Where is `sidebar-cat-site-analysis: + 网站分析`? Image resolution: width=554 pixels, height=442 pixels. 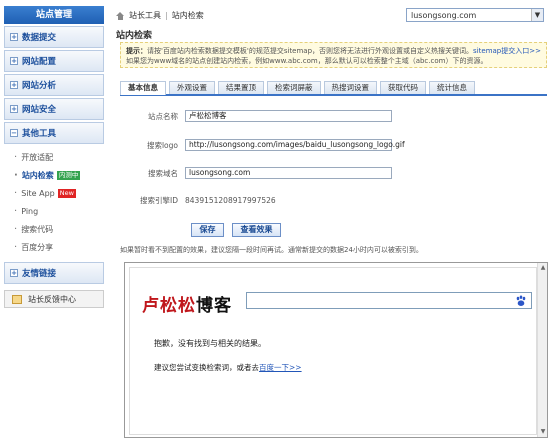
sidebar-cat-site-analysis: + 网站分析 is located at coordinates (54, 85).